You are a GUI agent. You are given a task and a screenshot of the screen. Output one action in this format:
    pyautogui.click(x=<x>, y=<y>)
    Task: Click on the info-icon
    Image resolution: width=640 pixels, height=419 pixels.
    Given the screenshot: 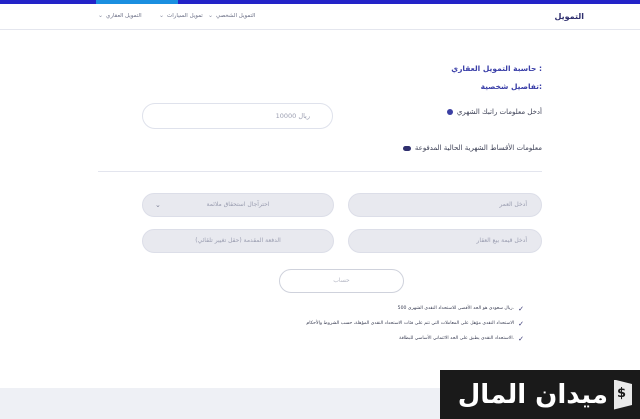 What is the action you would take?
    pyautogui.click(x=449, y=112)
    